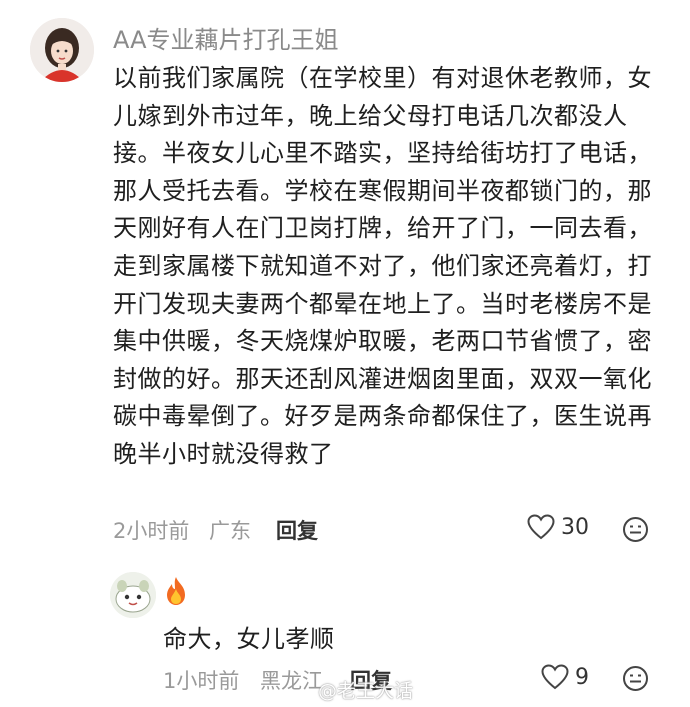 This screenshot has height=707, width=690. I want to click on emoji-reaction-button, so click(635, 531).